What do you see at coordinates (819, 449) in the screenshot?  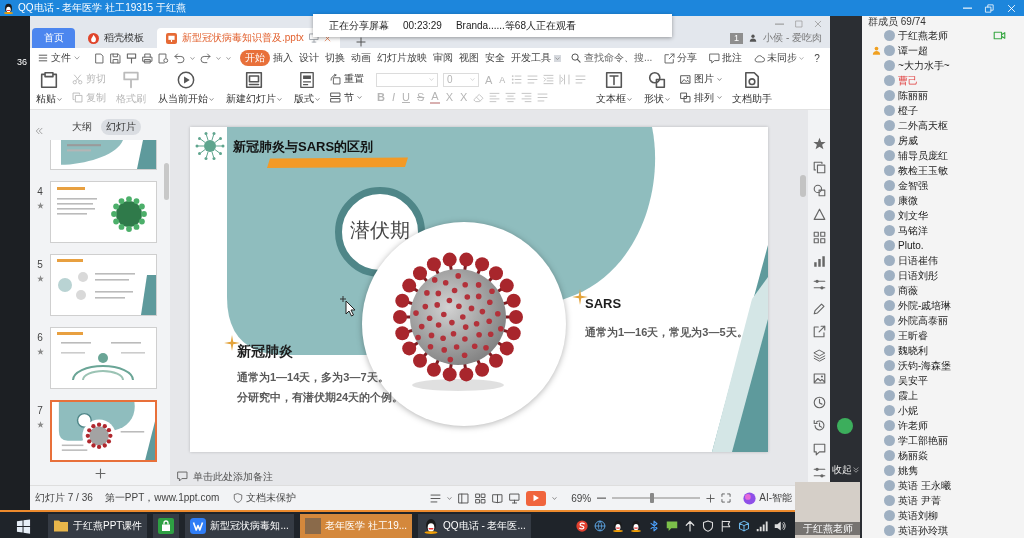 I see `comment-icon` at bounding box center [819, 449].